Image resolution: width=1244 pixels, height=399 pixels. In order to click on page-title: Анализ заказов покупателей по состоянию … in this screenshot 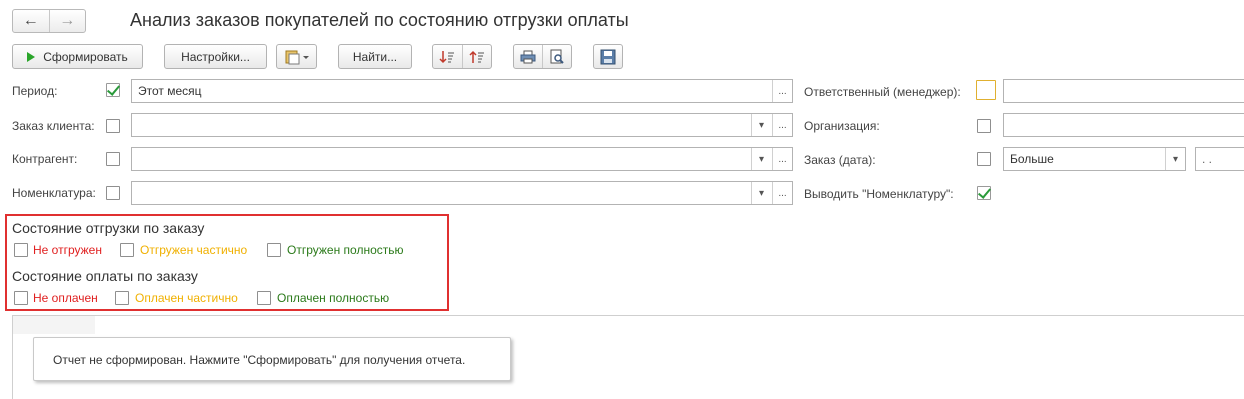, I will do `click(379, 20)`.